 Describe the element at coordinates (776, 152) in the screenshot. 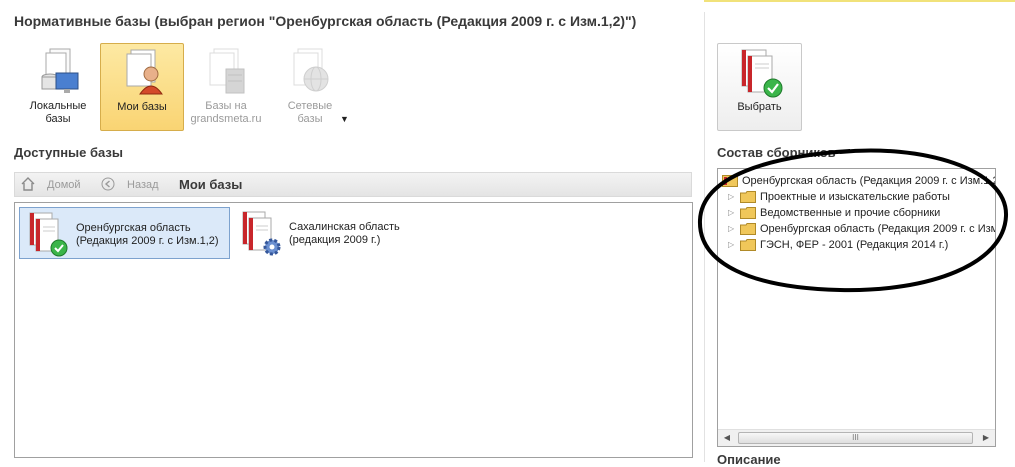

I see `collections-title: Состав сборников` at that location.